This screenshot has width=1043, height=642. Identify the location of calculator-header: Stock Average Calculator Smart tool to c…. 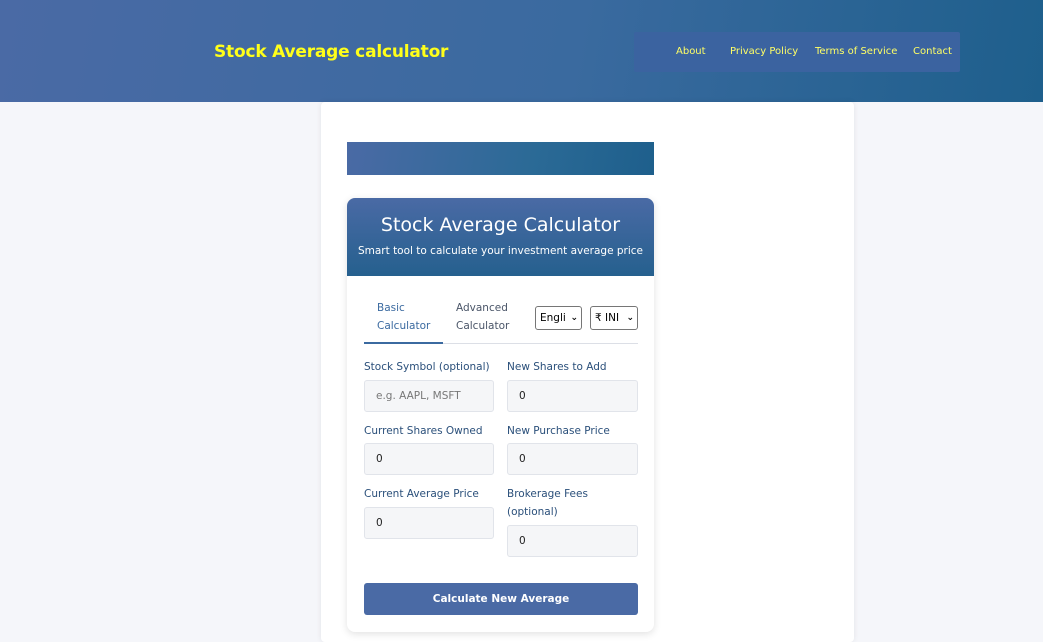
(500, 237).